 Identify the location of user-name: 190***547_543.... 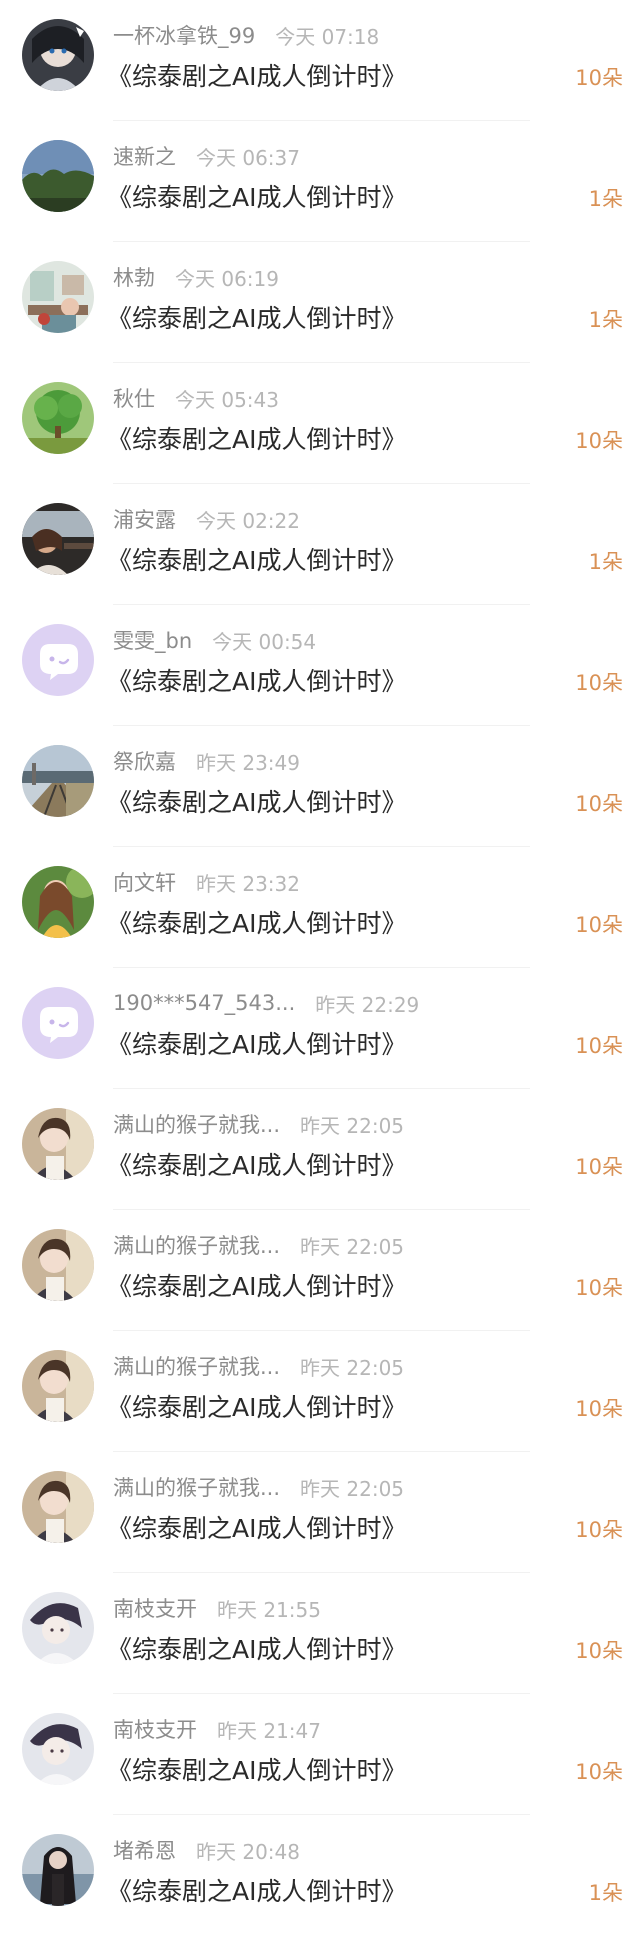
(204, 1003).